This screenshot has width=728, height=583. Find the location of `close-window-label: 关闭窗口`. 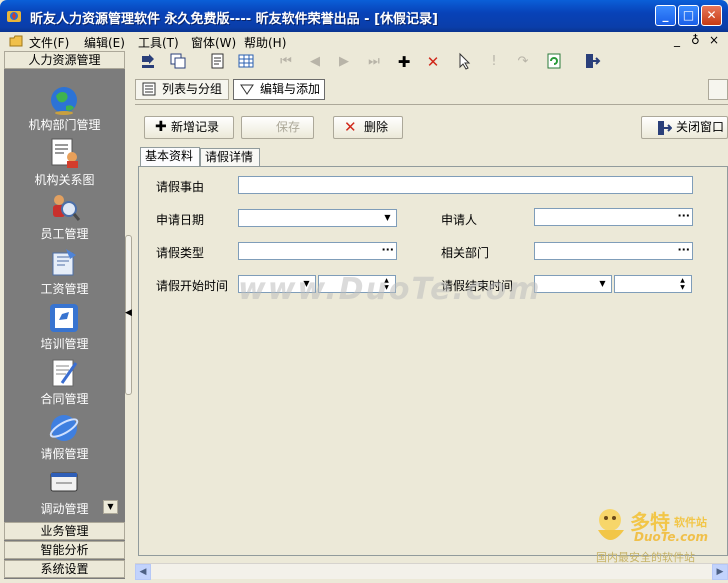

close-window-label: 关闭窗口 is located at coordinates (700, 127).